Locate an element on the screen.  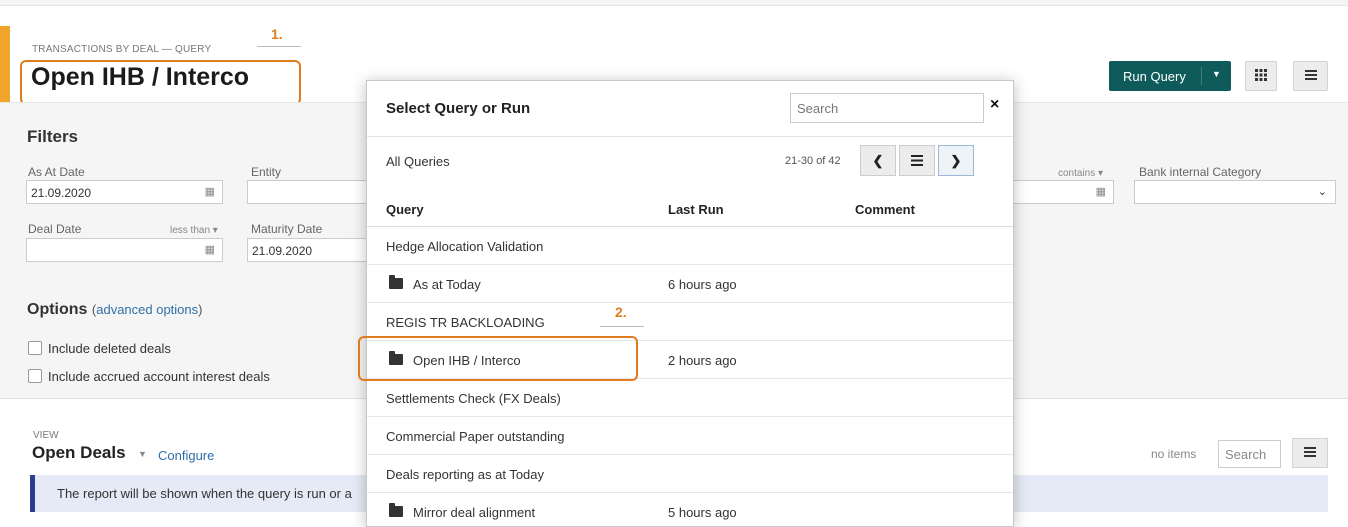
run-query-button: Run Query ▼ is located at coordinates (1170, 76).